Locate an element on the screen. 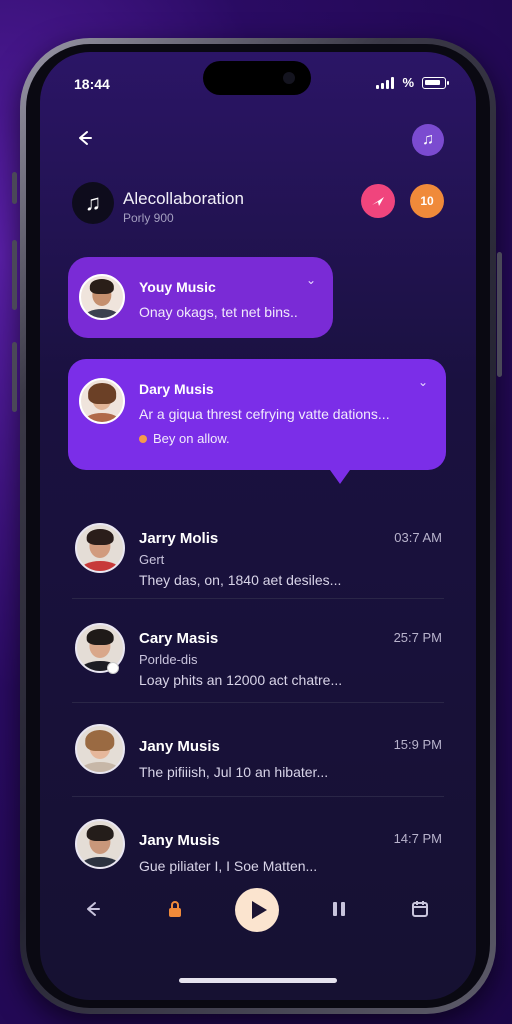 The width and height of the screenshot is (512, 1024). chat-time: 15:9 PM is located at coordinates (417, 744).